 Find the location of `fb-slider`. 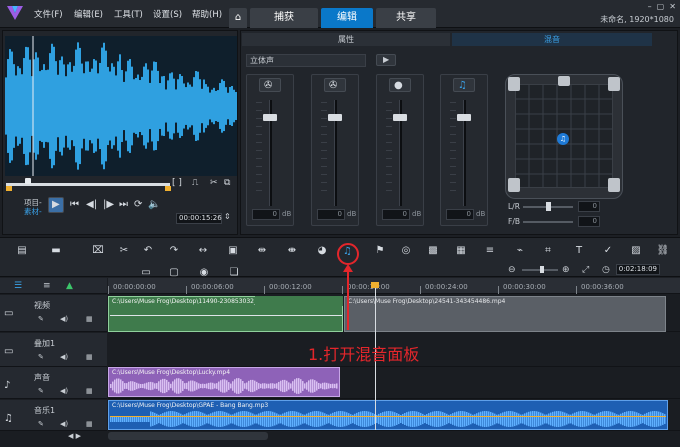

fb-slider is located at coordinates (548, 222).